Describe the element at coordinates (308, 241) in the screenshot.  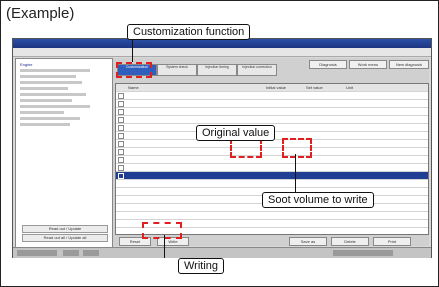
I see `save-as-button: Save as` at that location.